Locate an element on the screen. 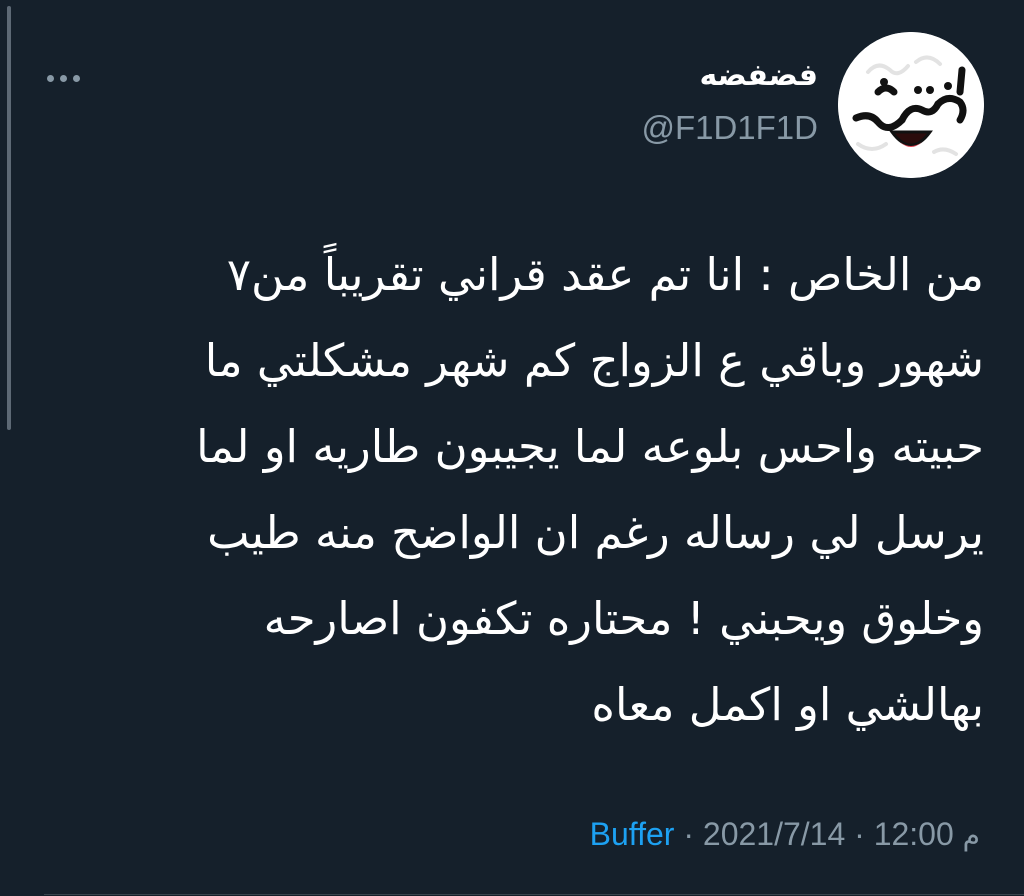 The image size is (1024, 896). more-options-button is located at coordinates (63, 78).